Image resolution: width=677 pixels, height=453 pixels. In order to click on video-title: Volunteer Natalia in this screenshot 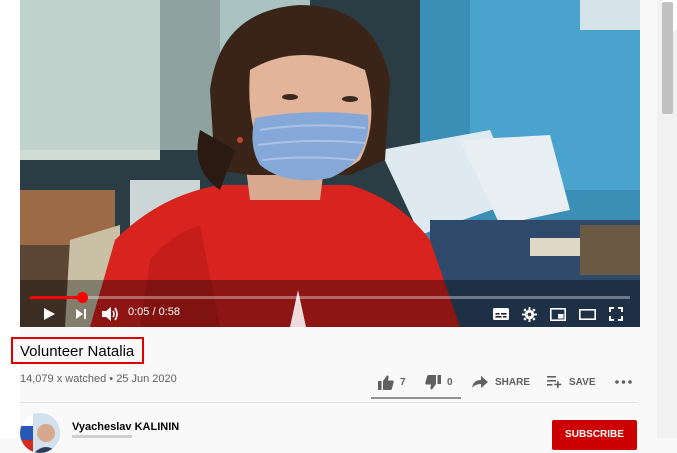, I will do `click(77, 351)`.